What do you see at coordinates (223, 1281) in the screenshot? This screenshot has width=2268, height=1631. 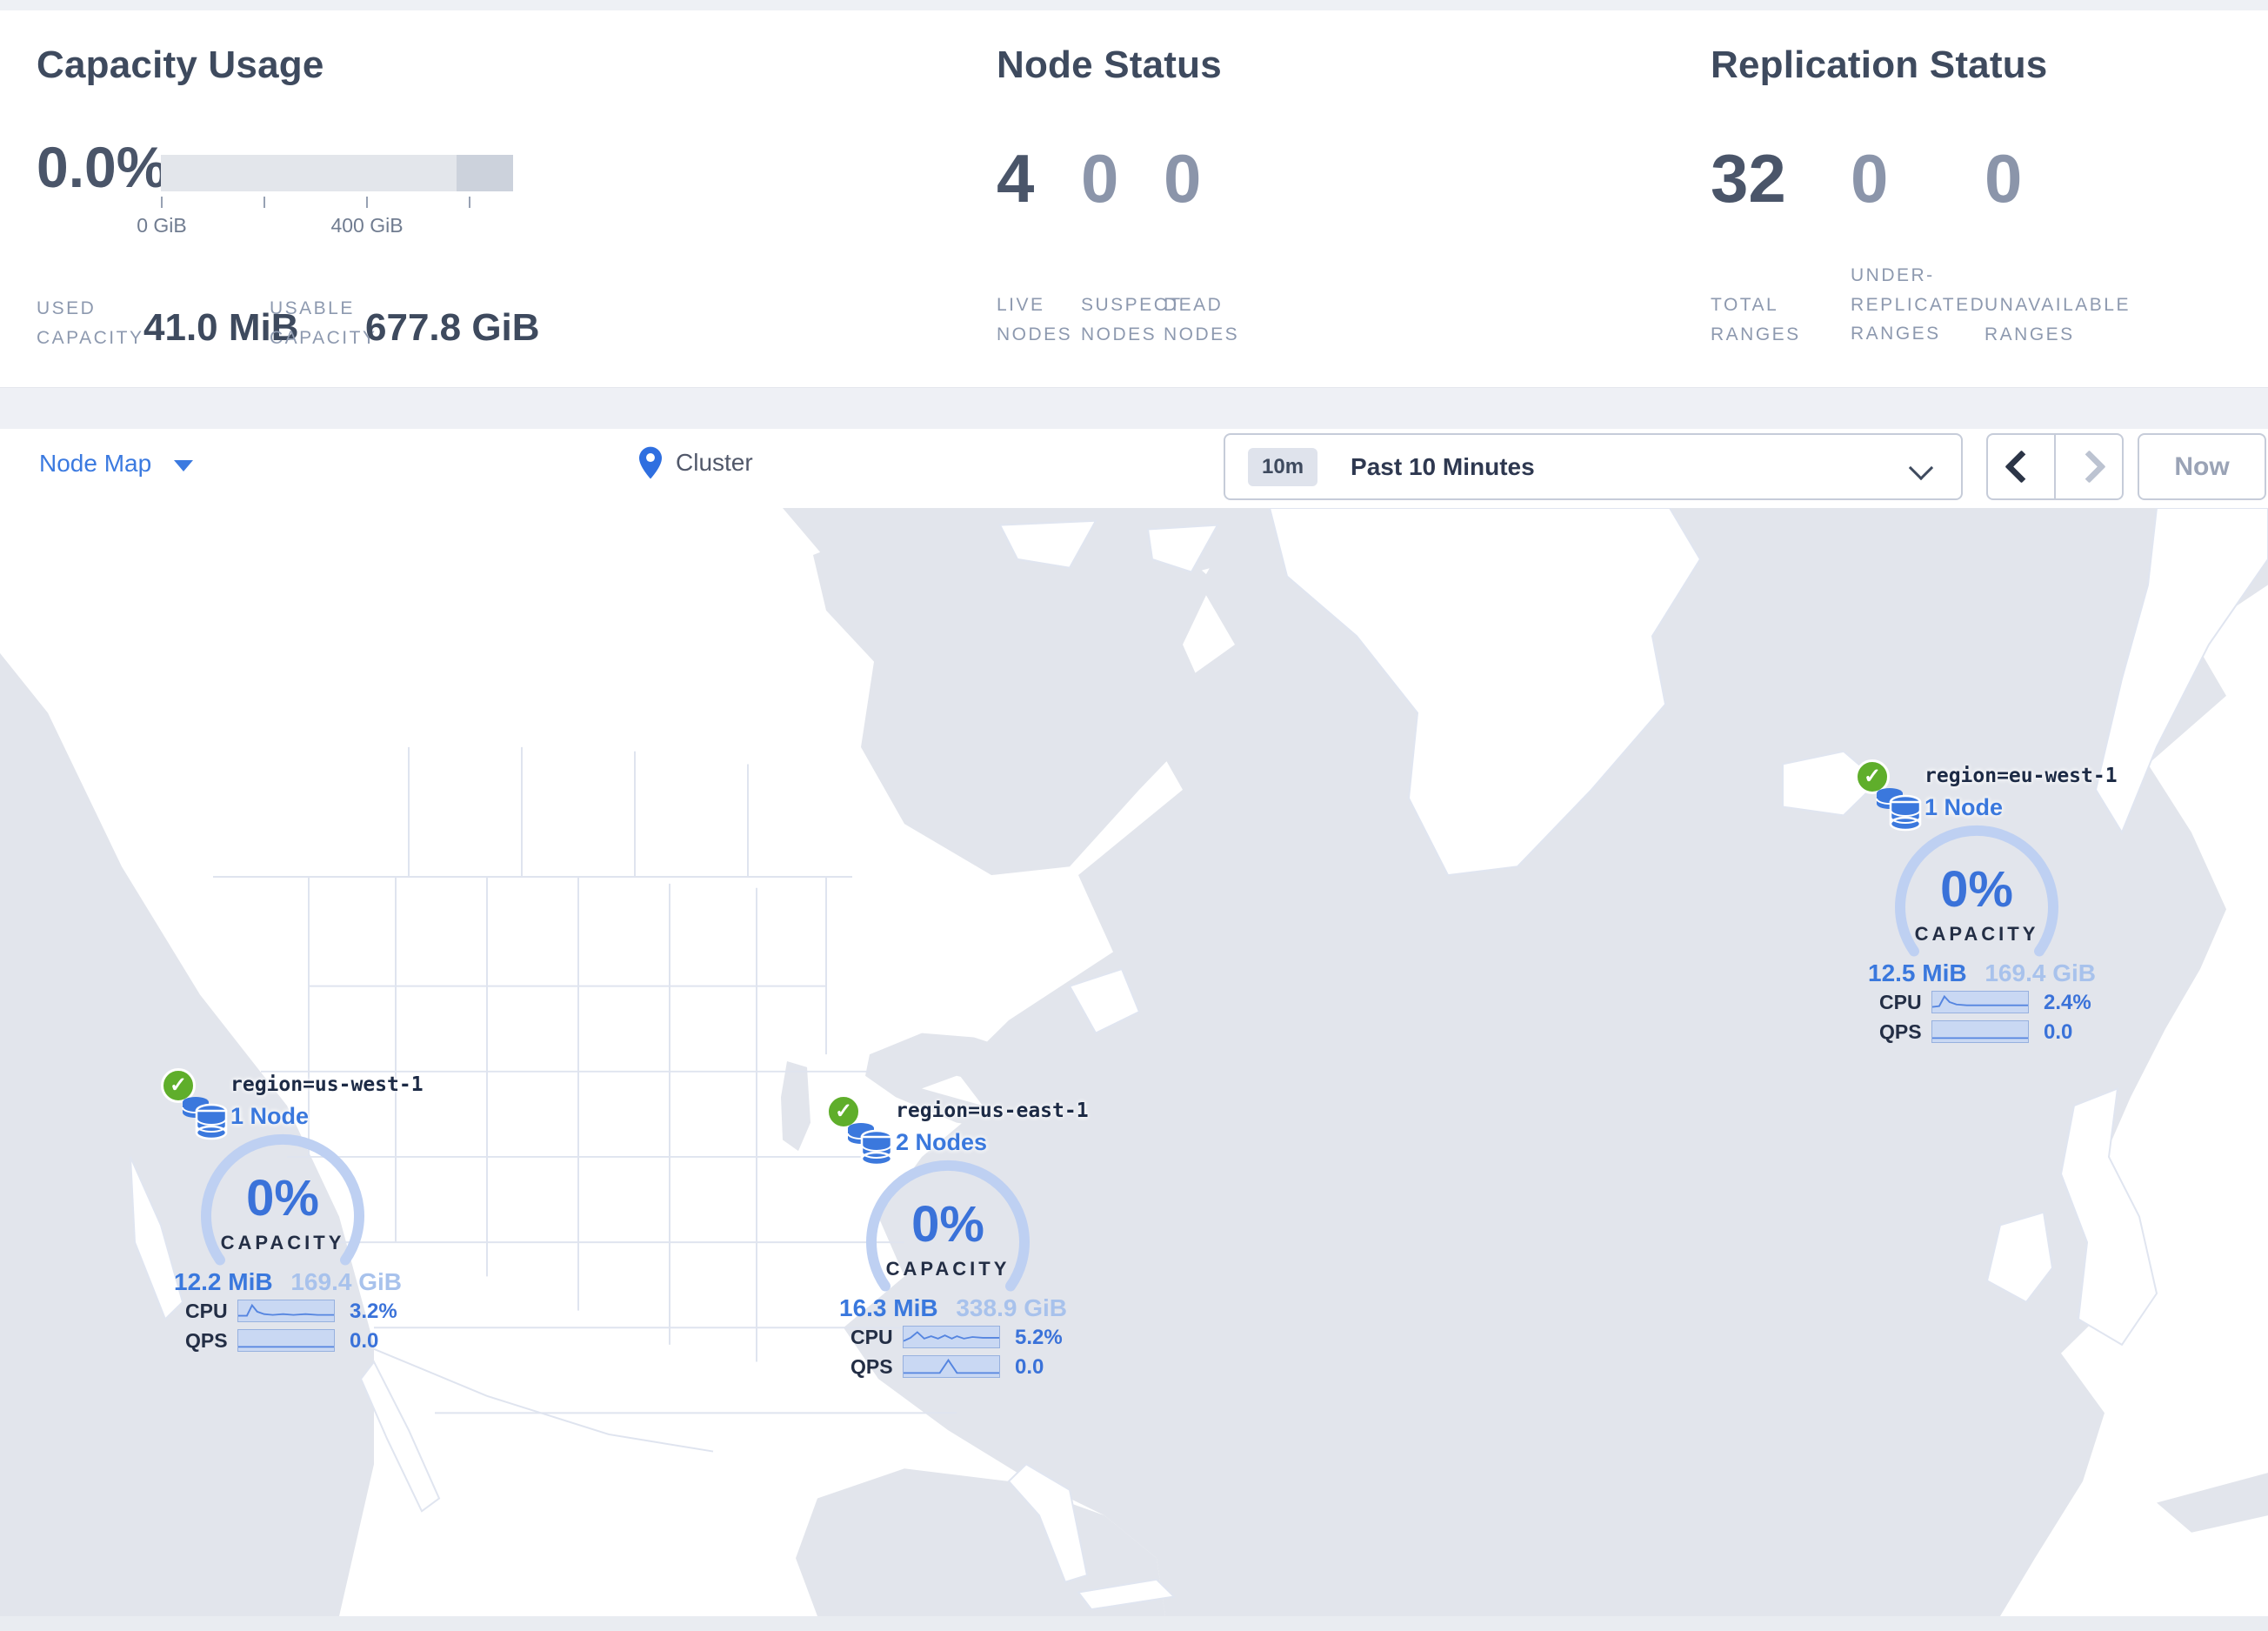 I see `region-used-capacity: 12.2 MiB` at bounding box center [223, 1281].